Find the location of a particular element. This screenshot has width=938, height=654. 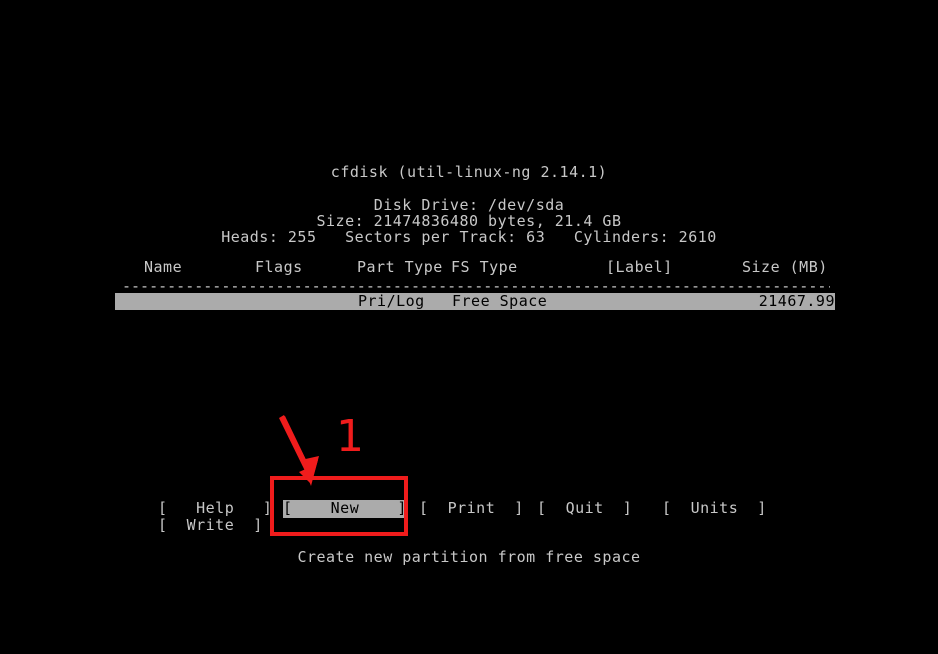

status-help-text: Create new partition from free space is located at coordinates (469, 557).